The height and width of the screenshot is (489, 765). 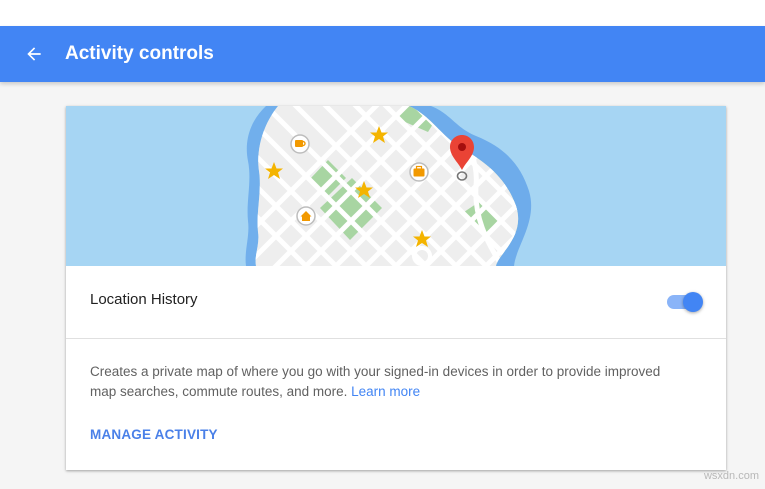 What do you see at coordinates (385, 391) in the screenshot?
I see `learn-more-link: Learn more` at bounding box center [385, 391].